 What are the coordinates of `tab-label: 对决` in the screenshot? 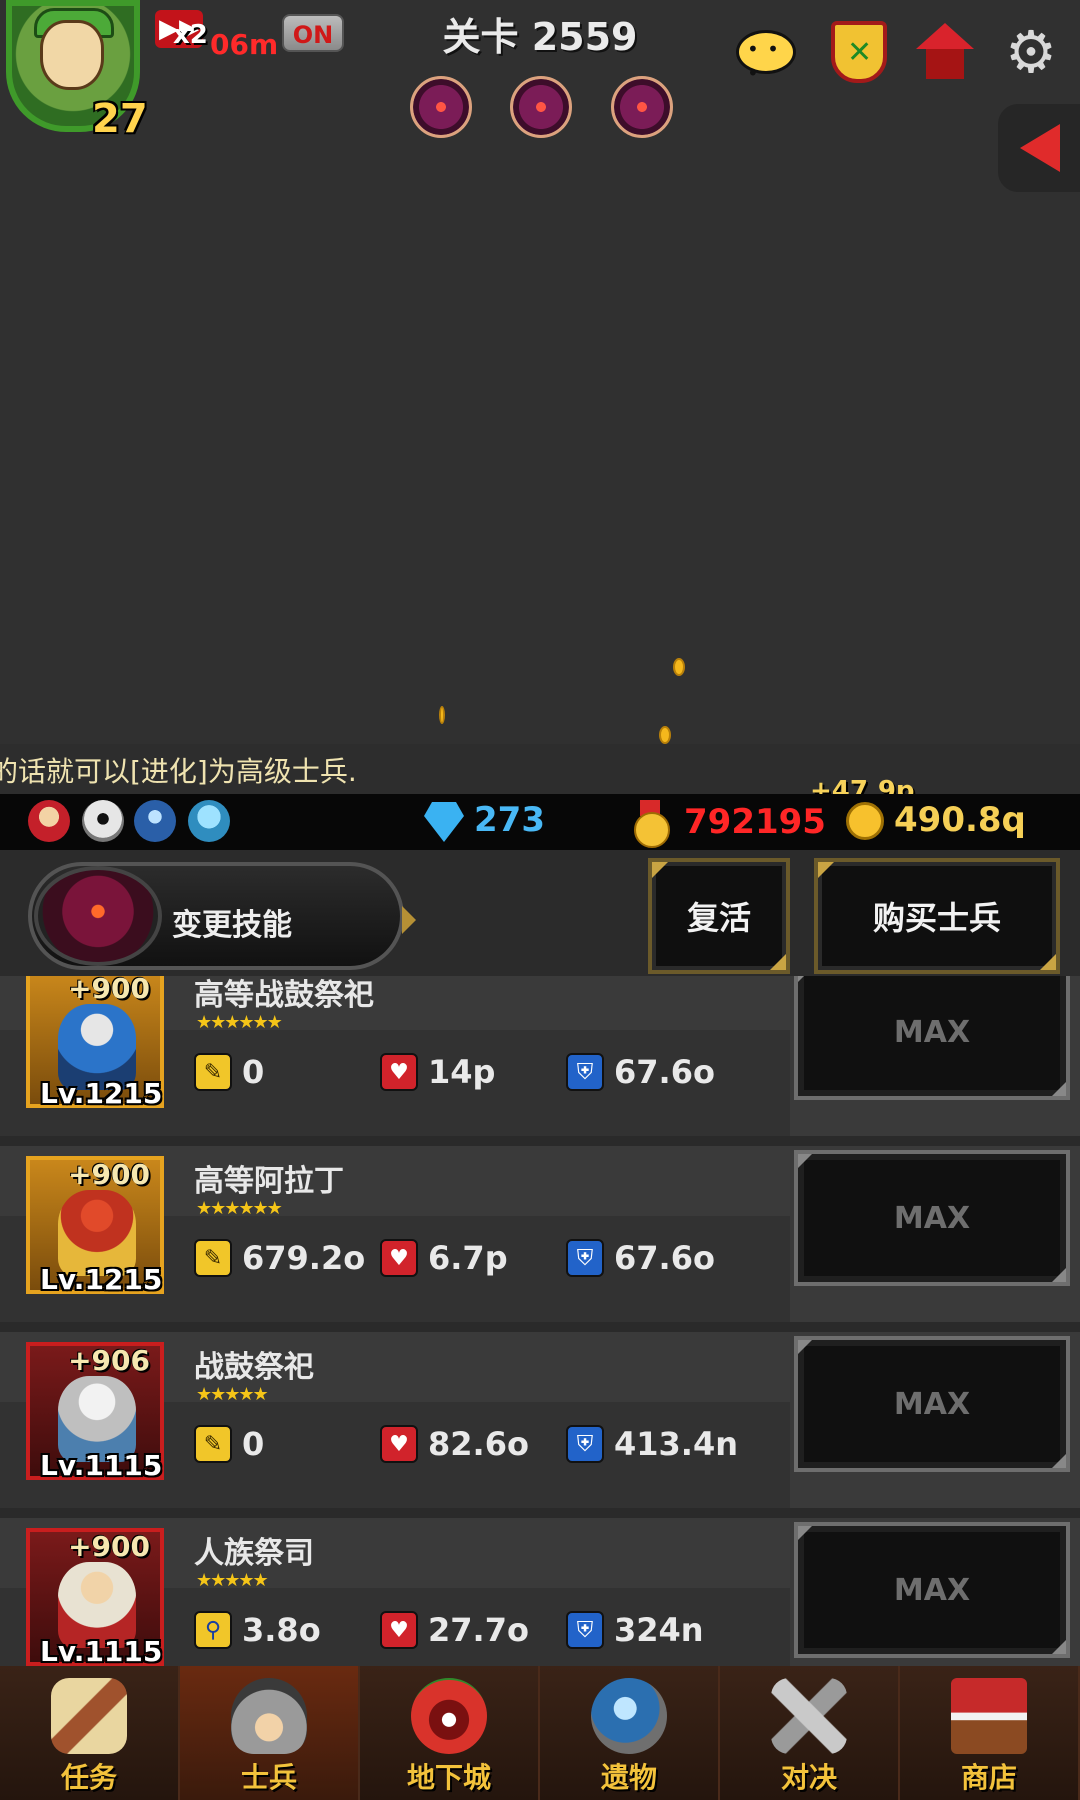 It's located at (808, 1777).